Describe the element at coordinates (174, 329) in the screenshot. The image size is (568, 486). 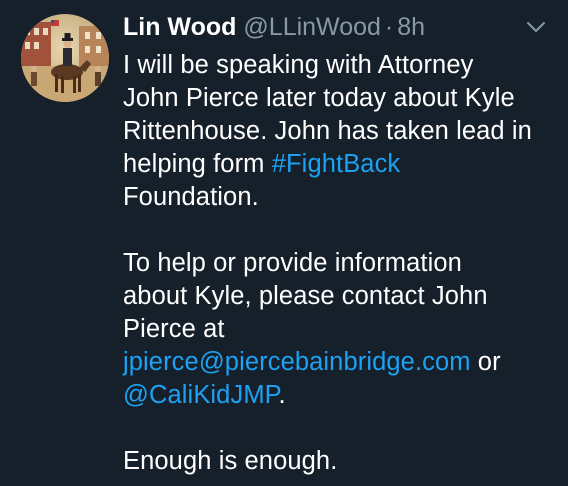
I see `text-line: Pierce at` at that location.